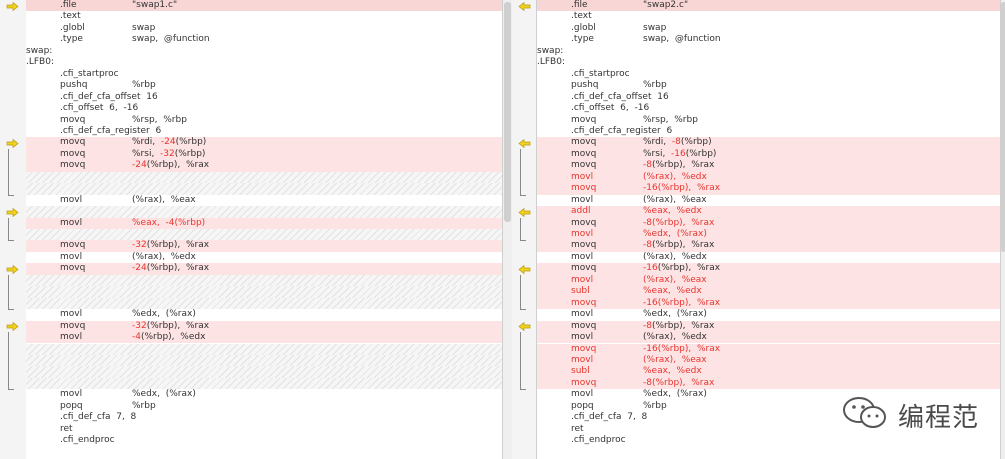 This screenshot has width=1005, height=459. Describe the element at coordinates (682, 39) in the screenshot. I see `code-operands: swap, @function` at that location.